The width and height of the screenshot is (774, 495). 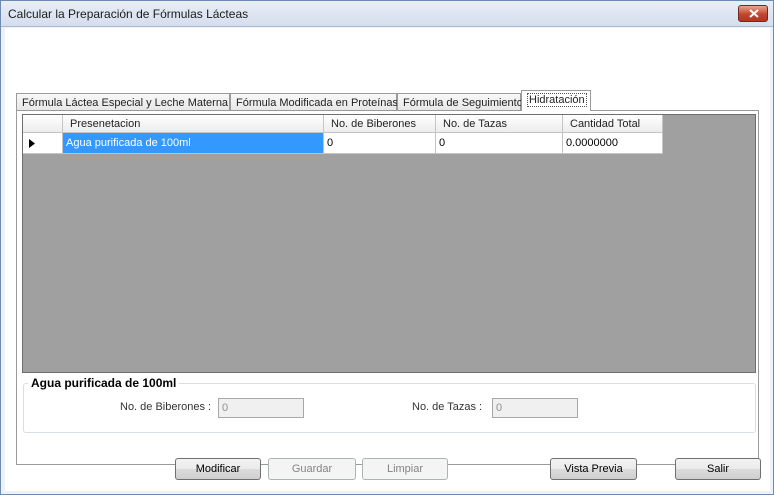 I want to click on close-icon, so click(x=754, y=13).